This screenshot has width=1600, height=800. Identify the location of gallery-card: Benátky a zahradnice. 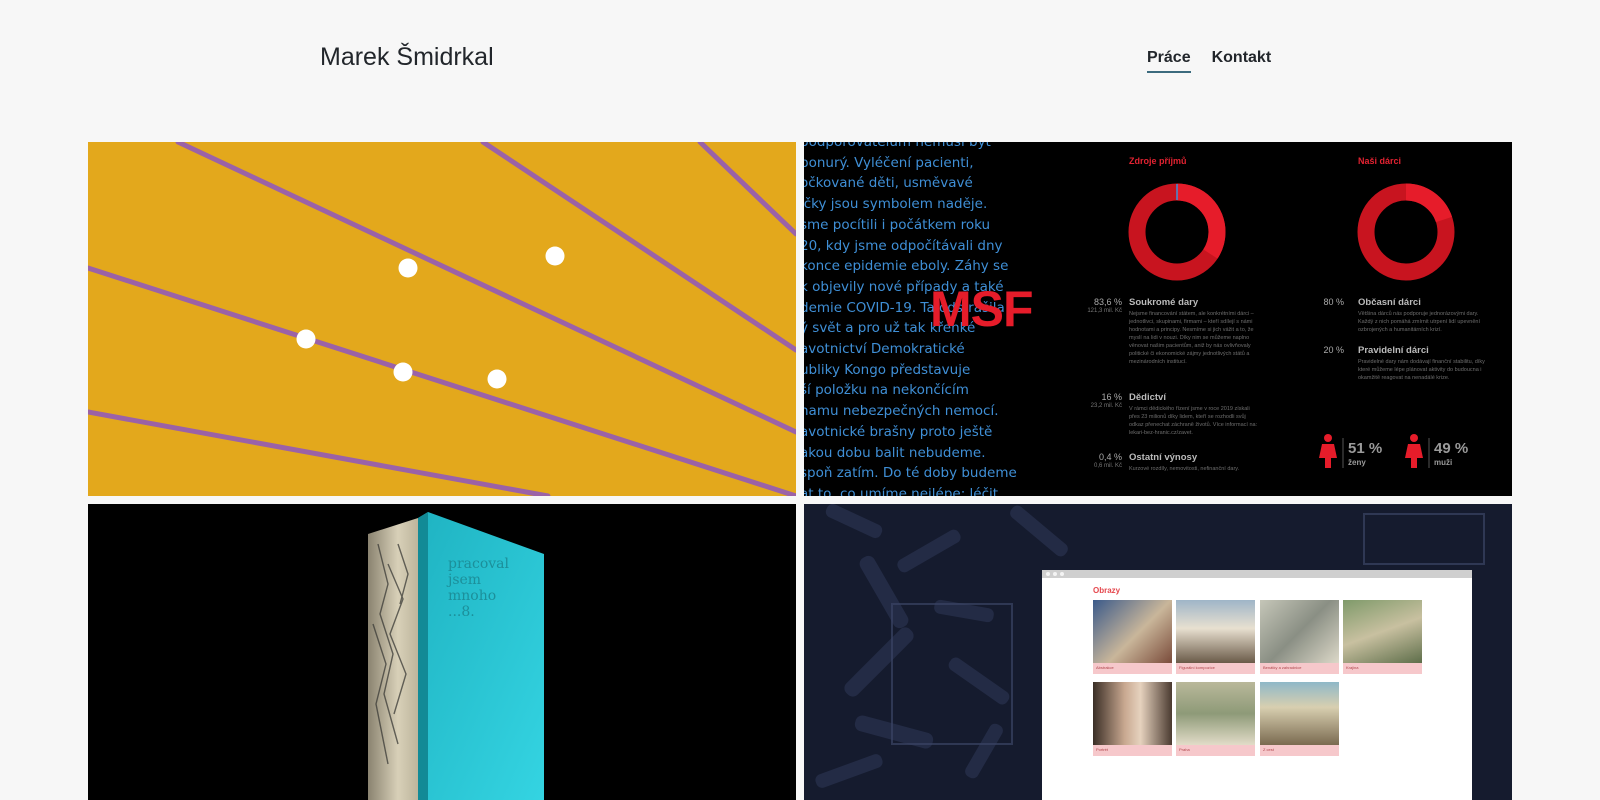
(1299, 637).